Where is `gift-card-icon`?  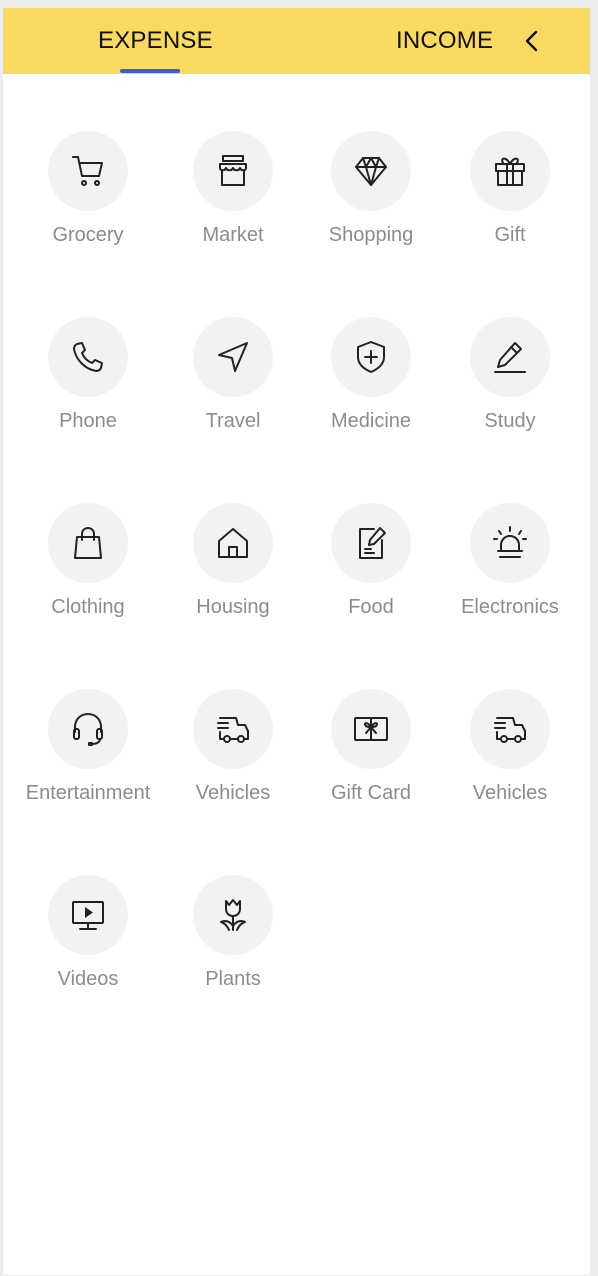 gift-card-icon is located at coordinates (371, 729).